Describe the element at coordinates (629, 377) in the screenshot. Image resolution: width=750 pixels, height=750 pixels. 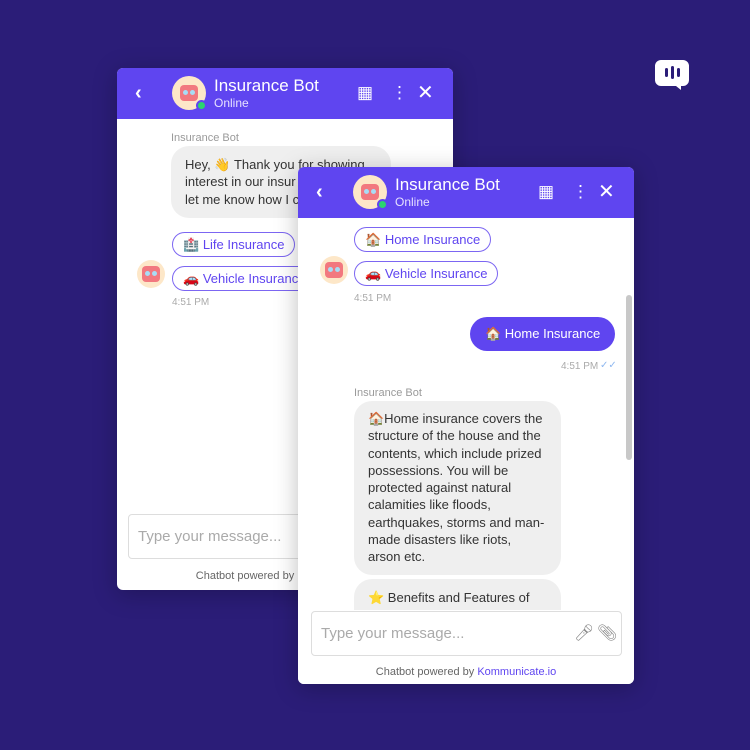
I see `scrollbar` at that location.